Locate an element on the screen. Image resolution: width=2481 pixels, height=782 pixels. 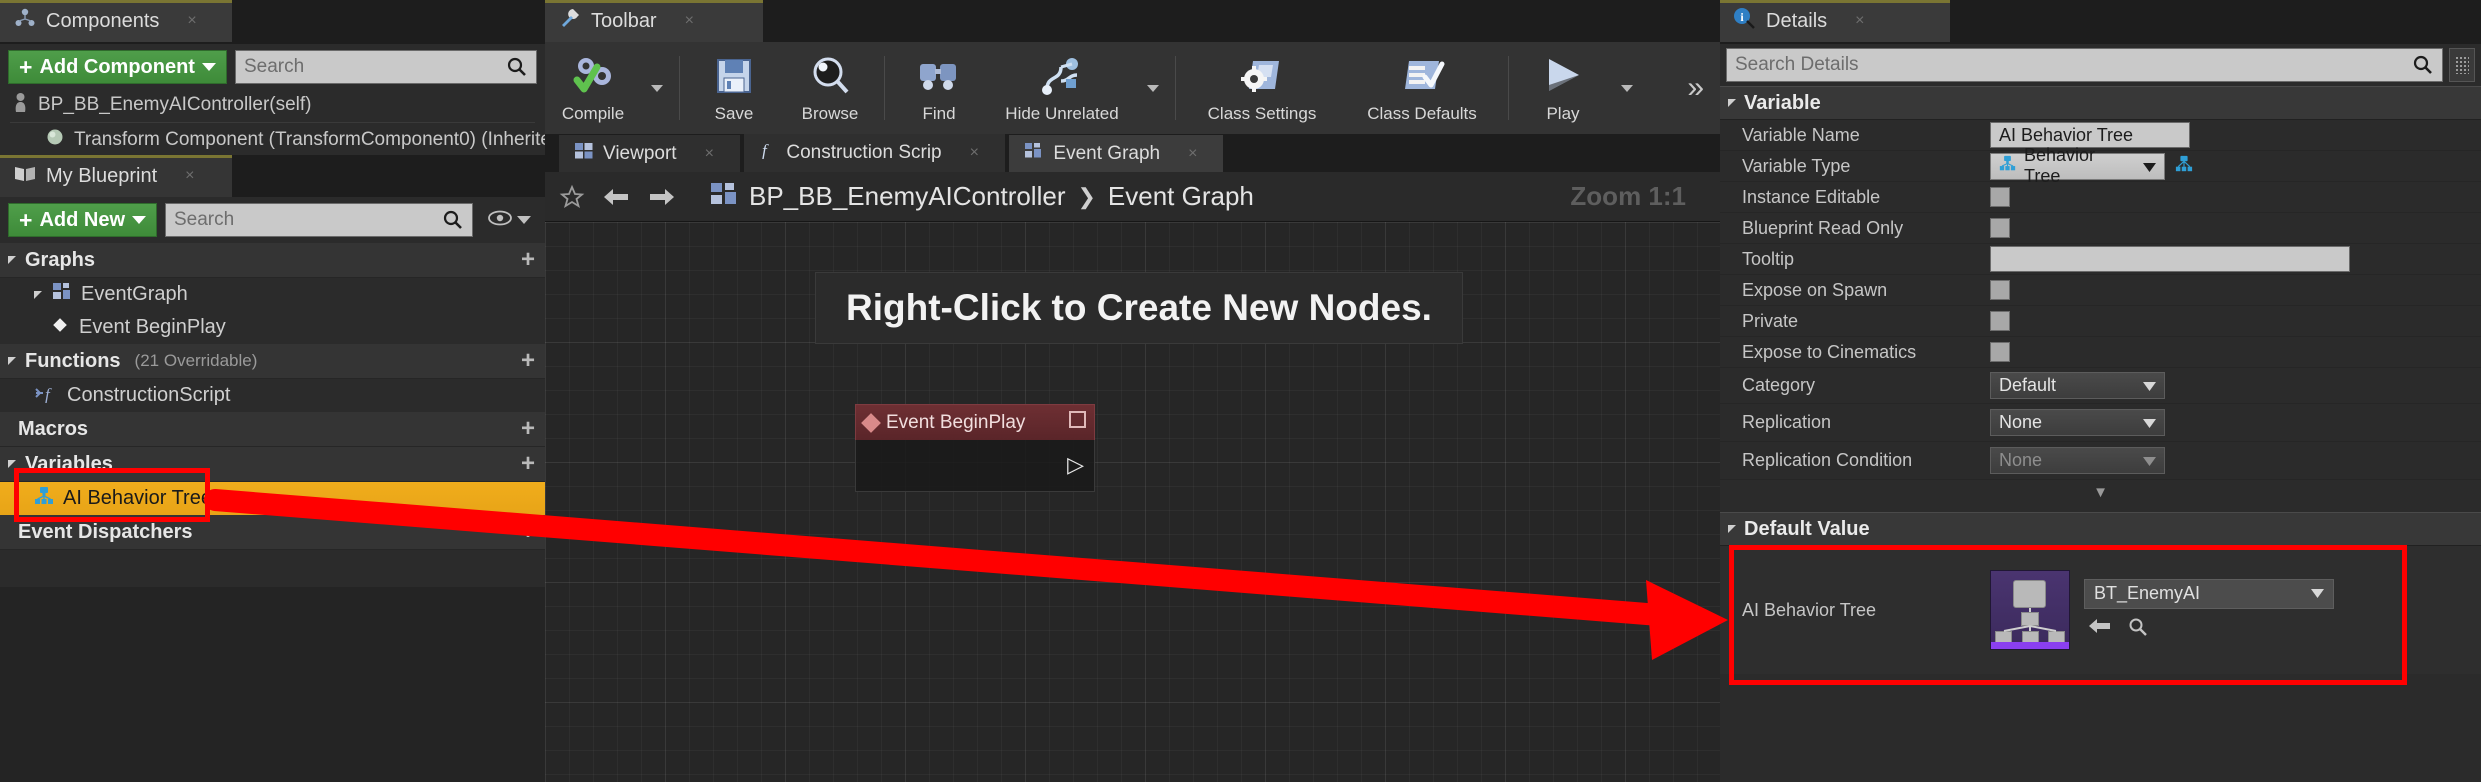
expose-to-cinematics-checkbox is located at coordinates (2000, 352).